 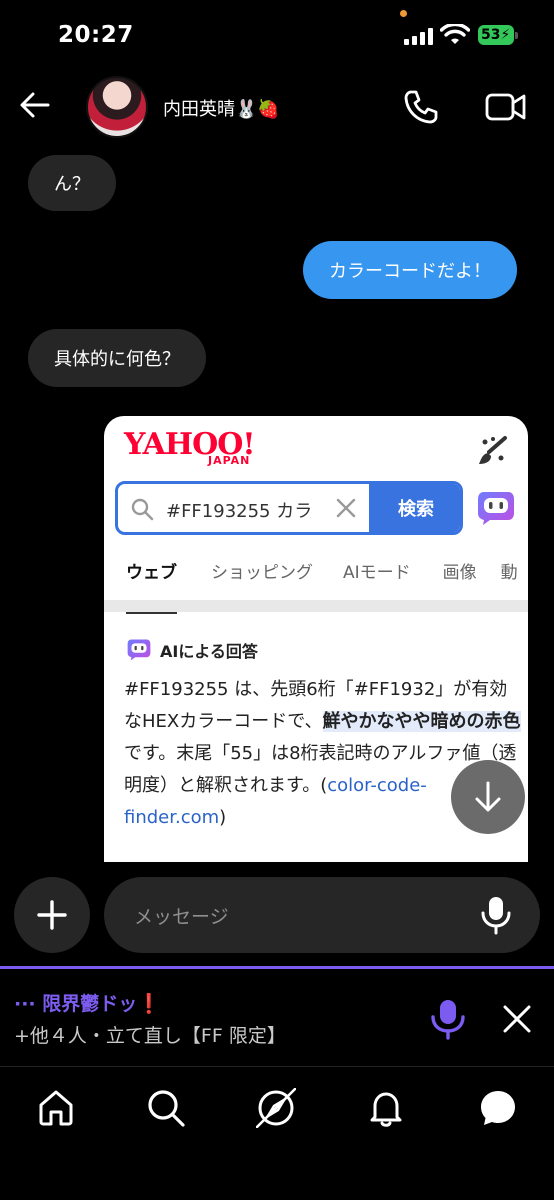 I want to click on back-arrow-icon, so click(x=35, y=105).